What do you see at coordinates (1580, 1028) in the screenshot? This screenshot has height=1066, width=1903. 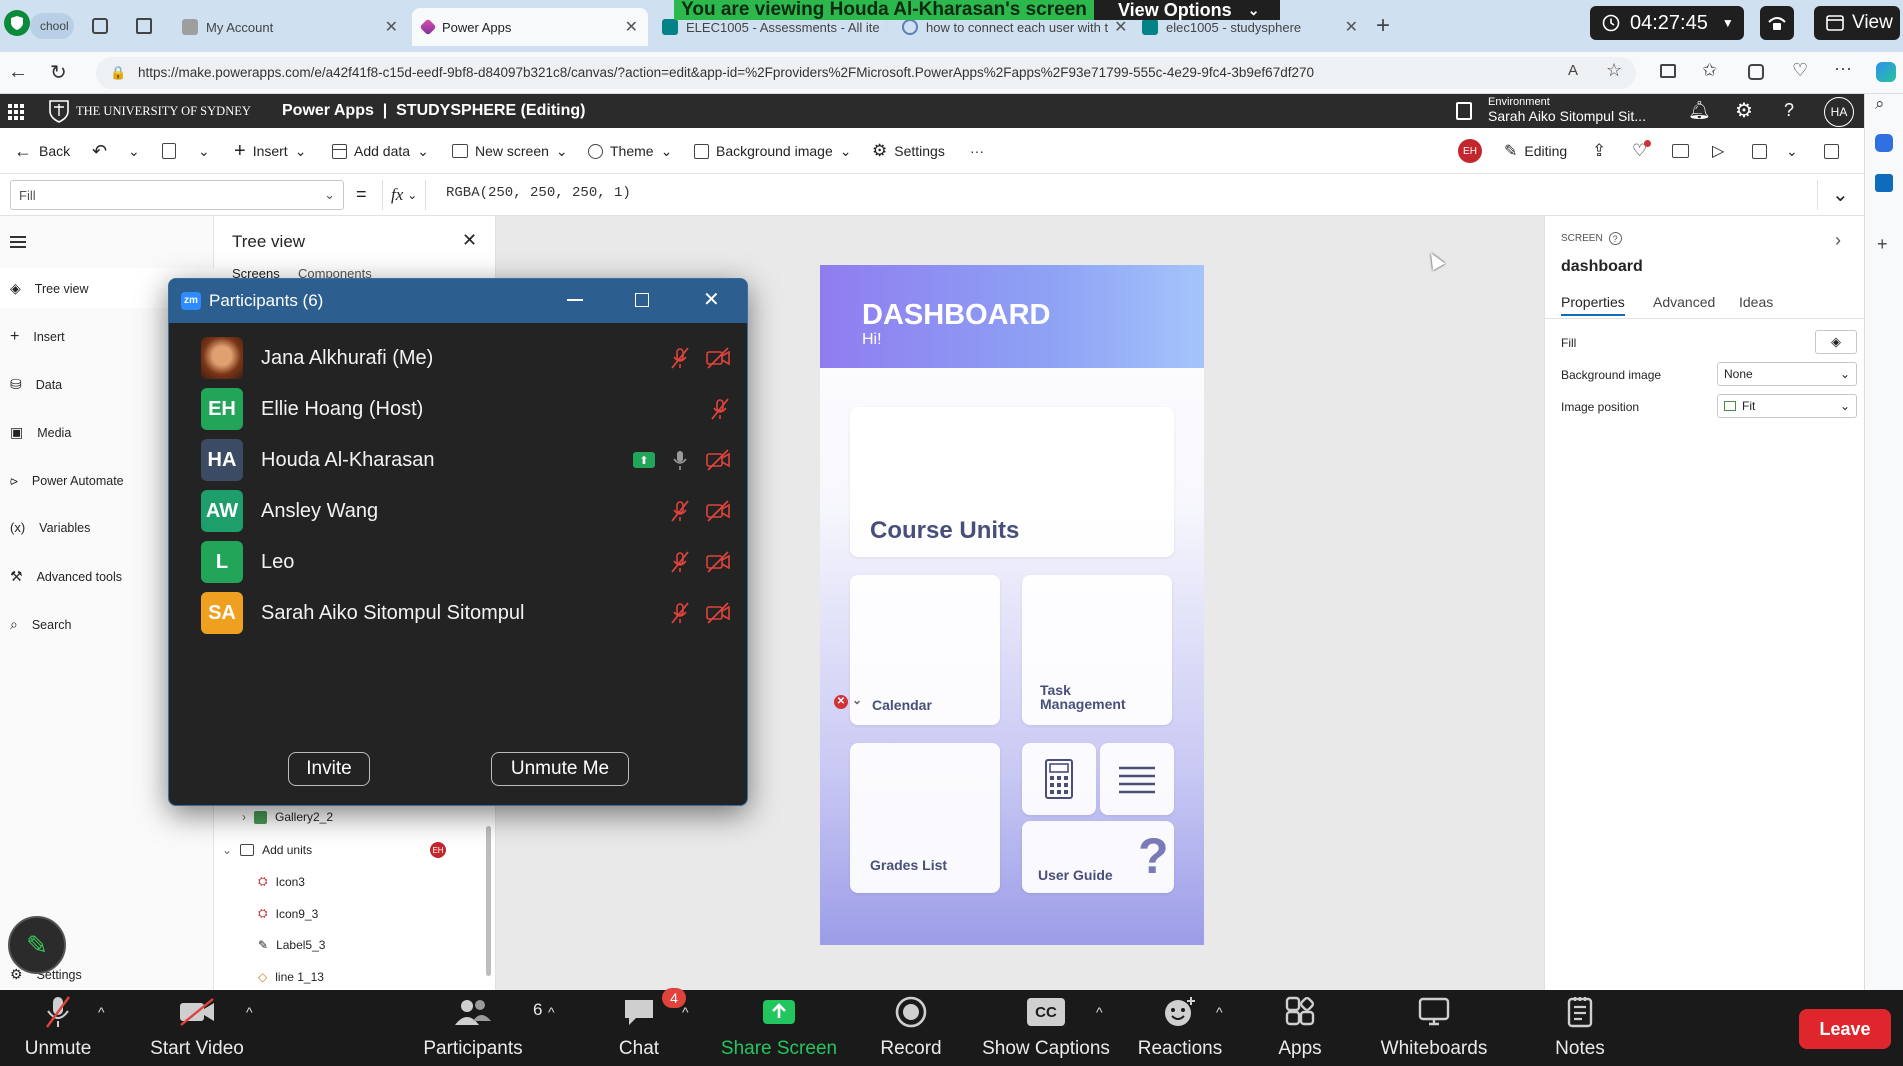 I see `notes-button: Notes` at bounding box center [1580, 1028].